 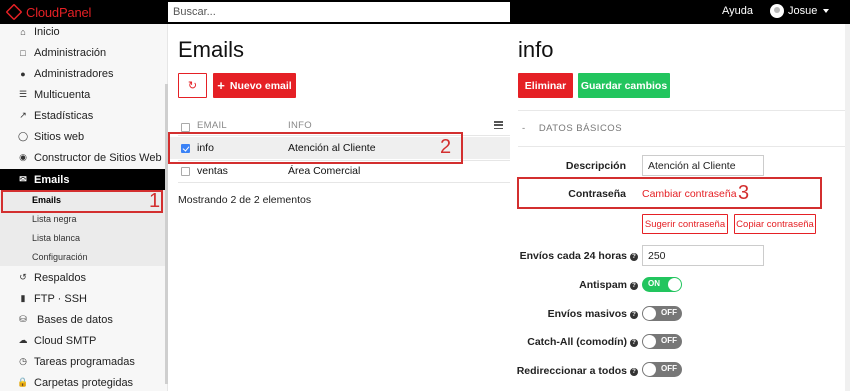 I want to click on catch-all-label: Catch-All (comodín)?, so click(x=582, y=342).